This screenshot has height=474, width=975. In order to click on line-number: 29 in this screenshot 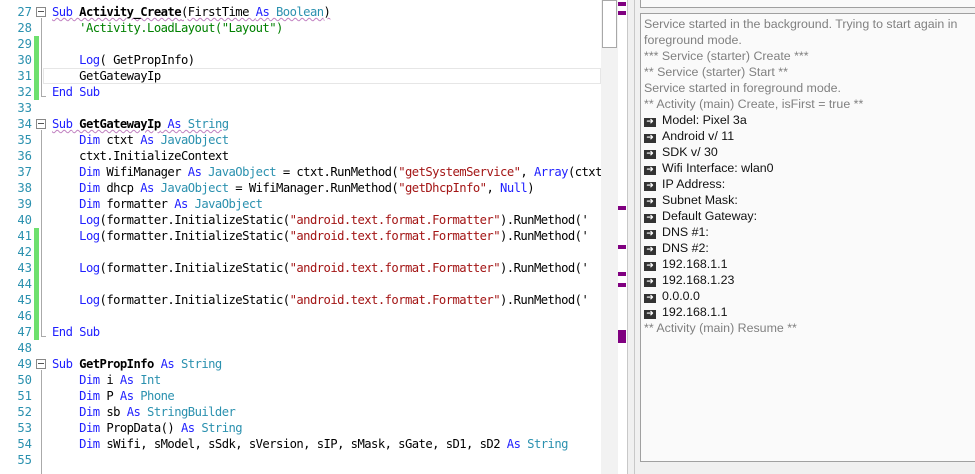, I will do `click(24, 44)`.